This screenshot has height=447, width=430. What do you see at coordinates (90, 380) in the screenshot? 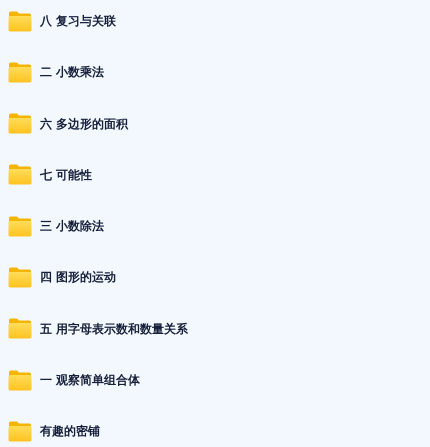
I see `folder-name: 一 观察简单组合体` at bounding box center [90, 380].